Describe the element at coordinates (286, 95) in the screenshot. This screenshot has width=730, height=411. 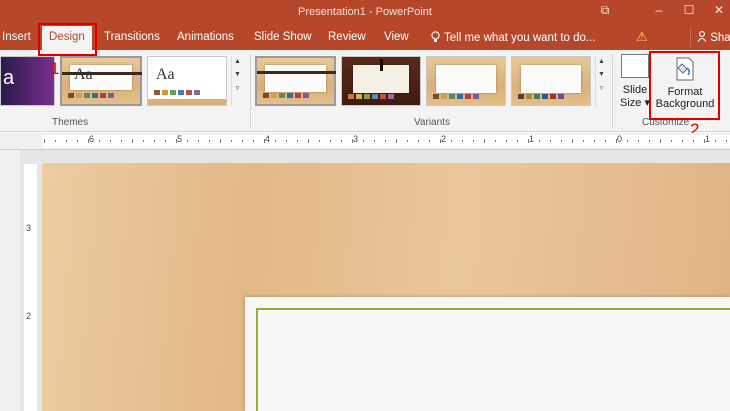
I see `variant-1-swatches` at that location.